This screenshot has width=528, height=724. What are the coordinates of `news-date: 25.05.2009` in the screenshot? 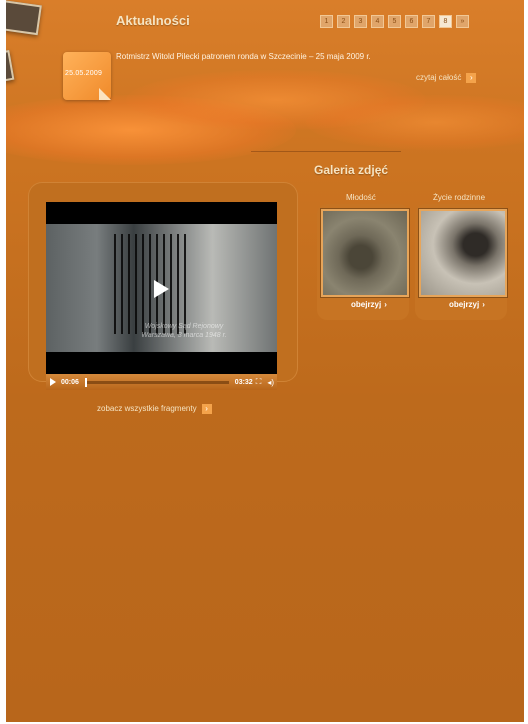 It's located at (84, 73).